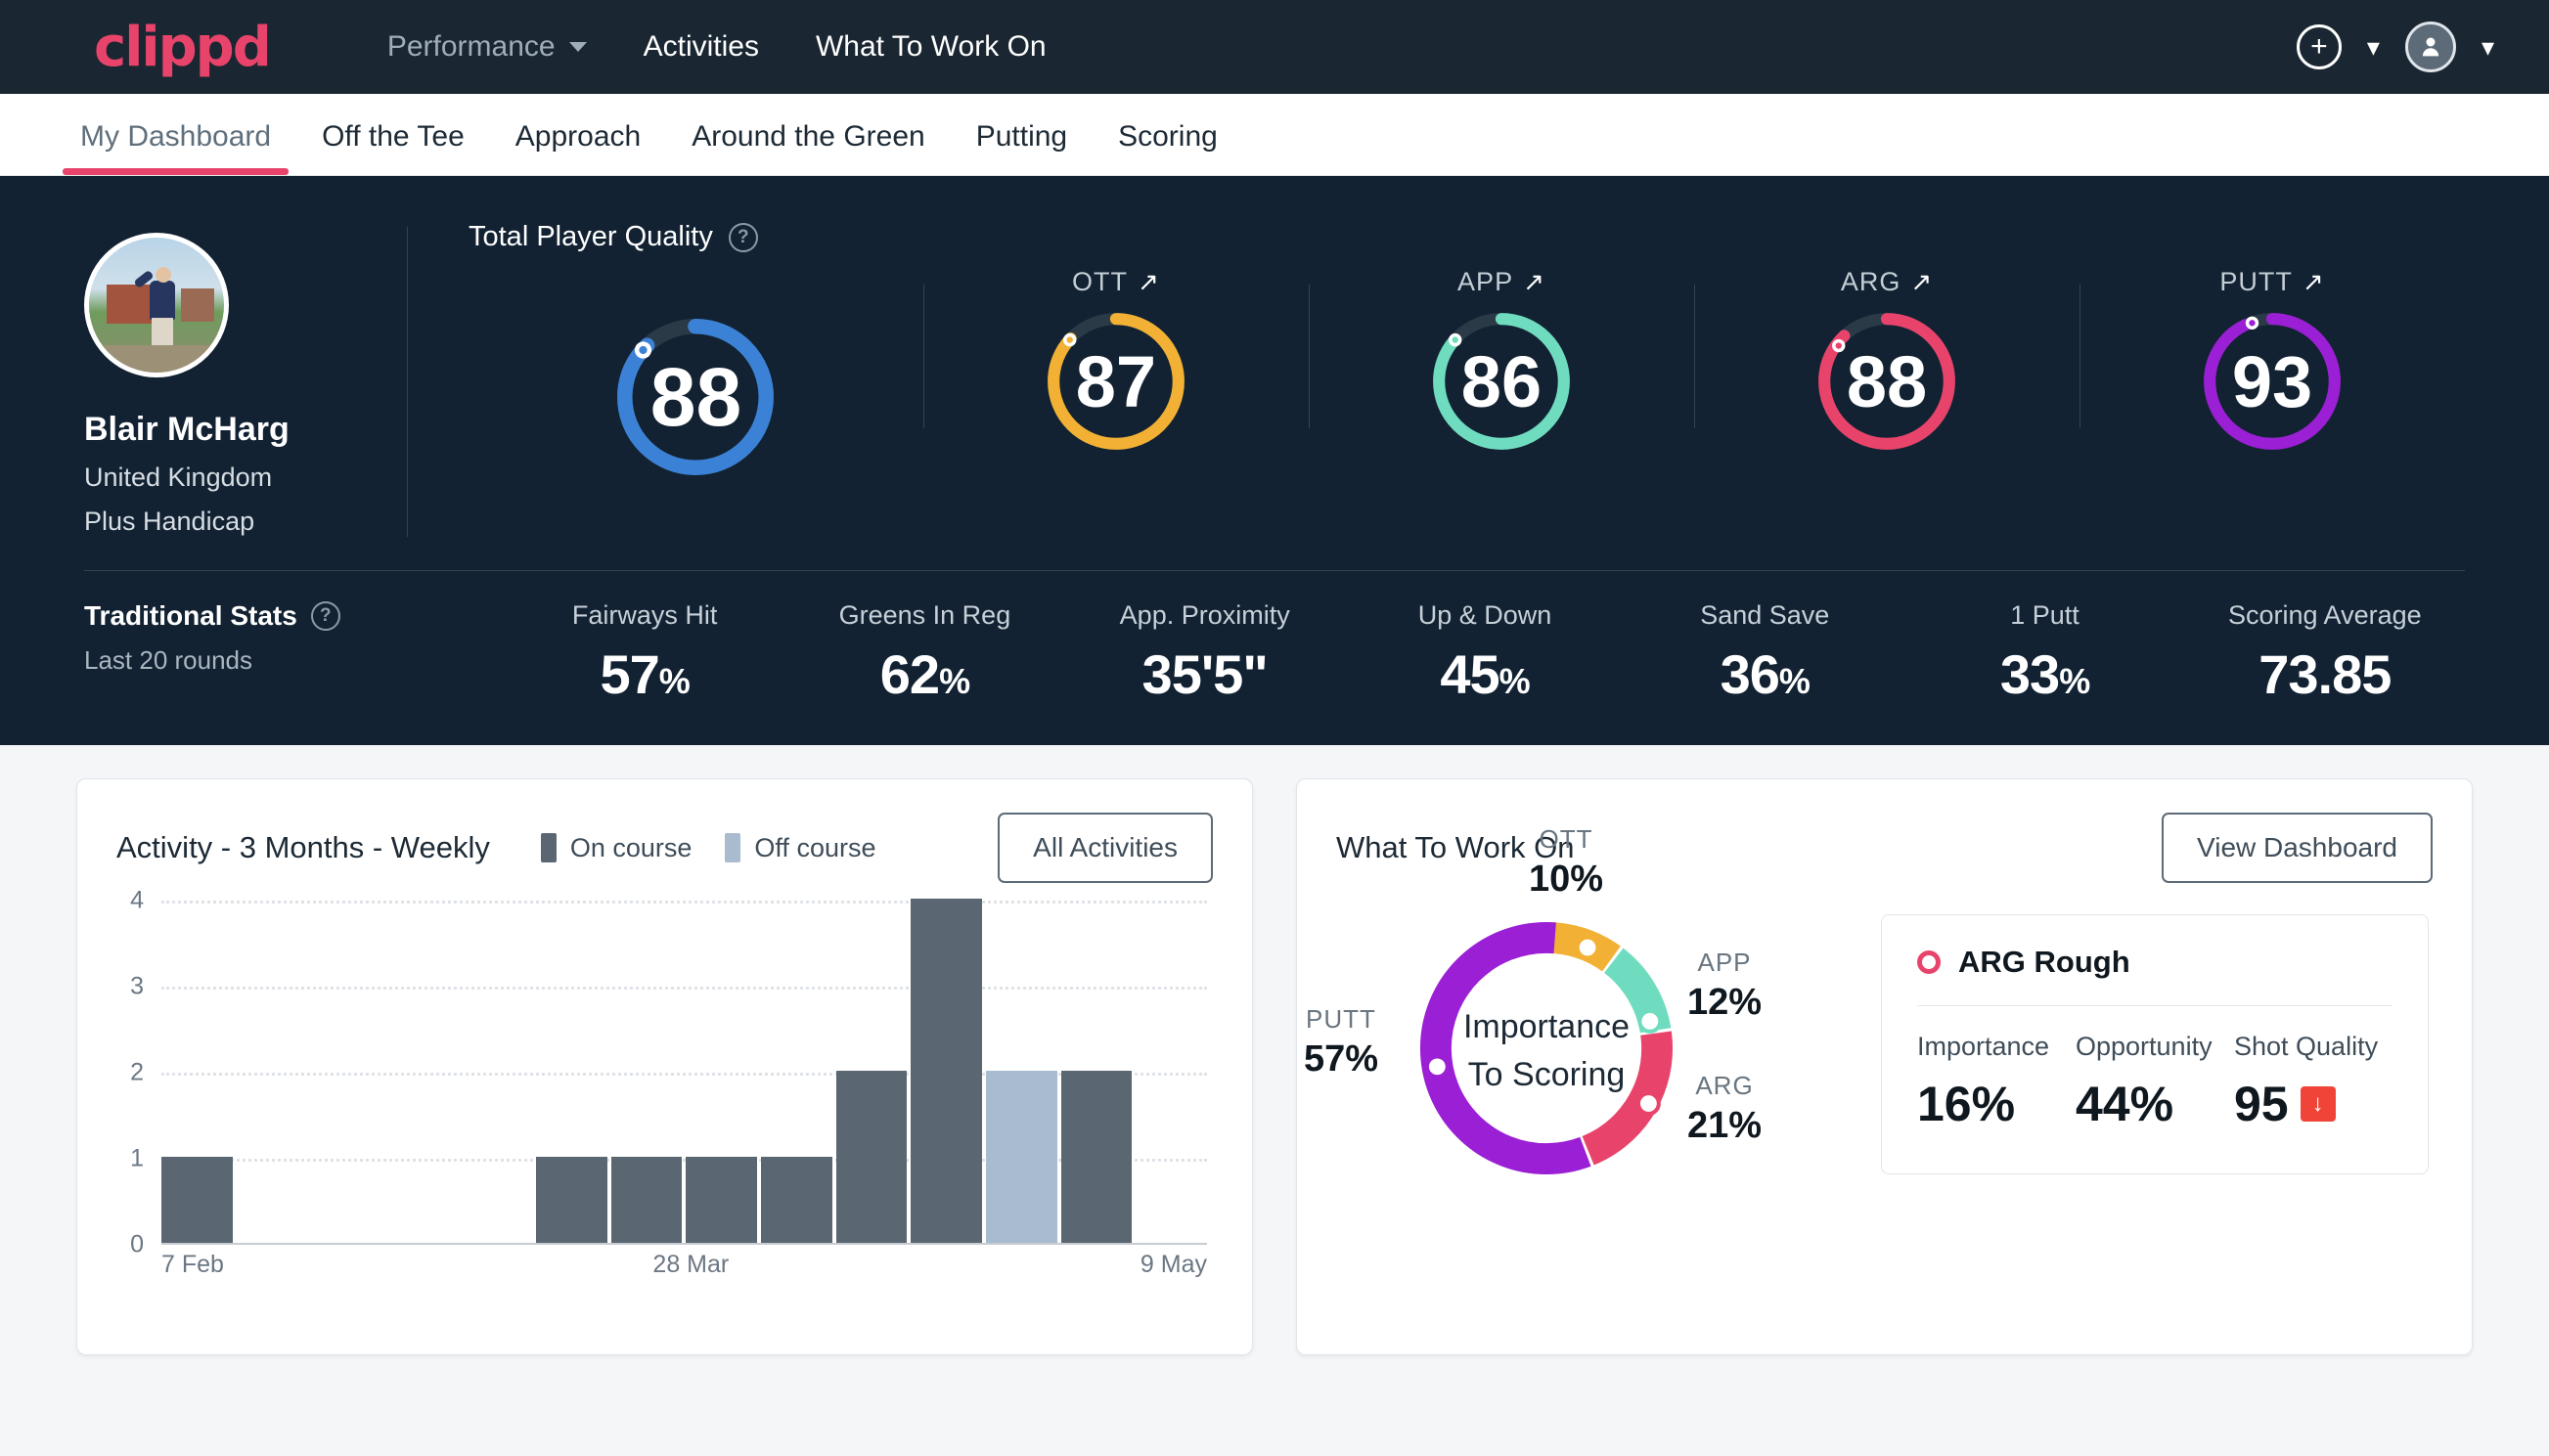  What do you see at coordinates (591, 236) in the screenshot?
I see `total-player-quality-title: Total Player Quality` at bounding box center [591, 236].